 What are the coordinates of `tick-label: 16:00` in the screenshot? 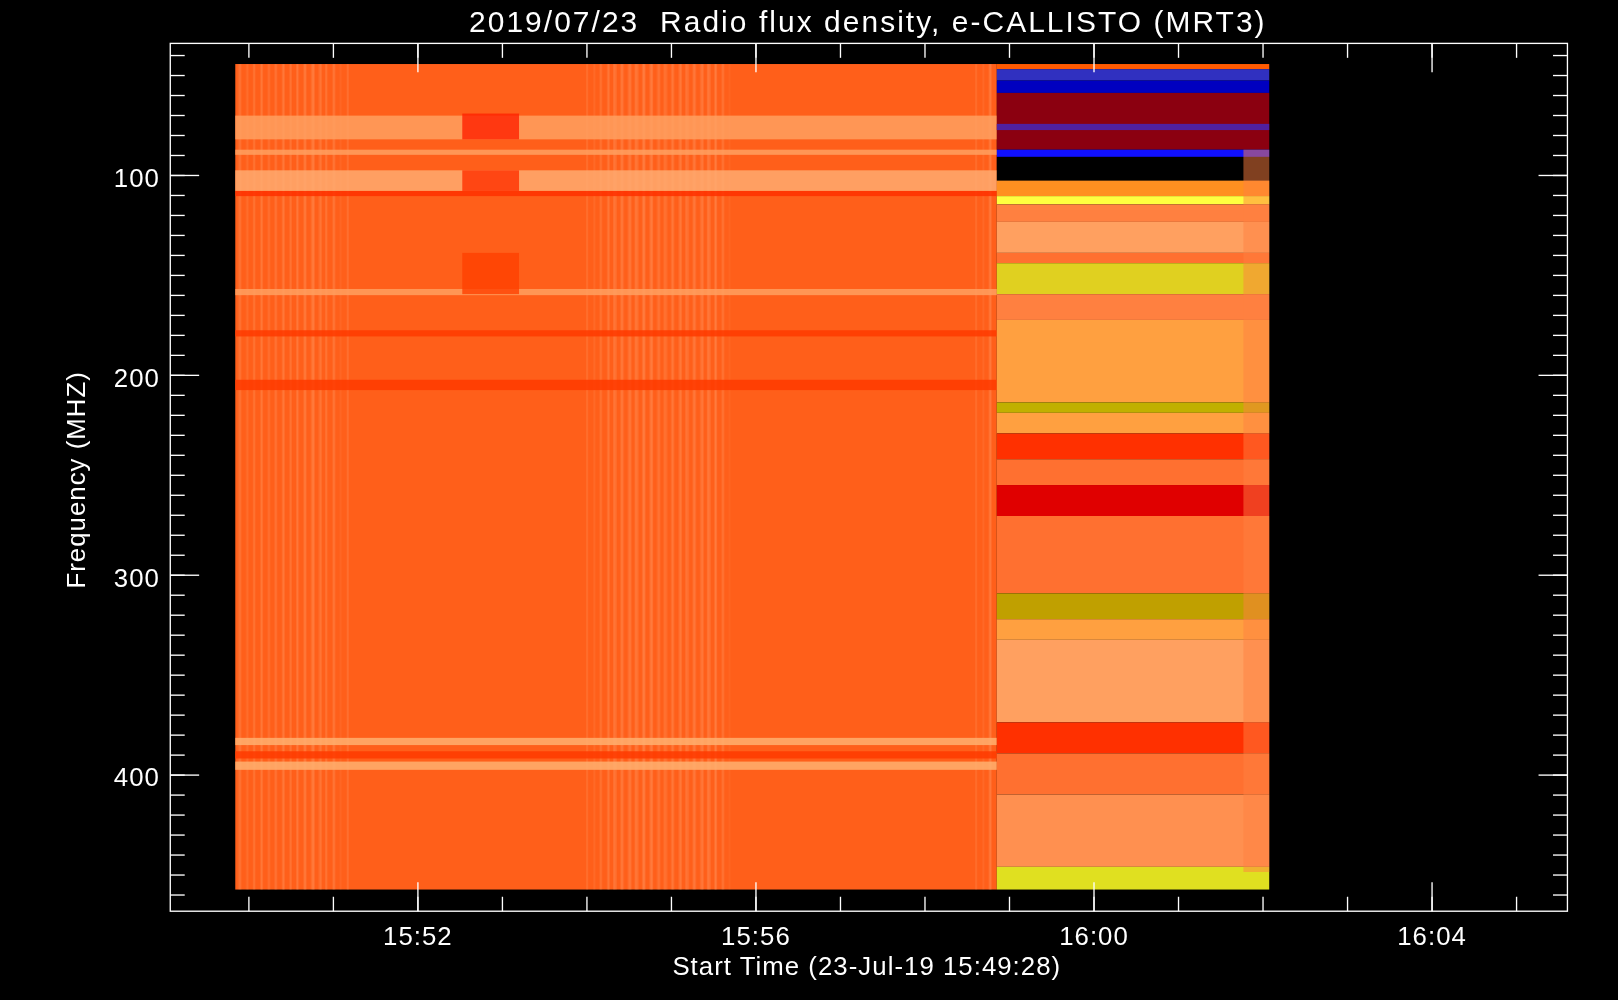 It's located at (1094, 936).